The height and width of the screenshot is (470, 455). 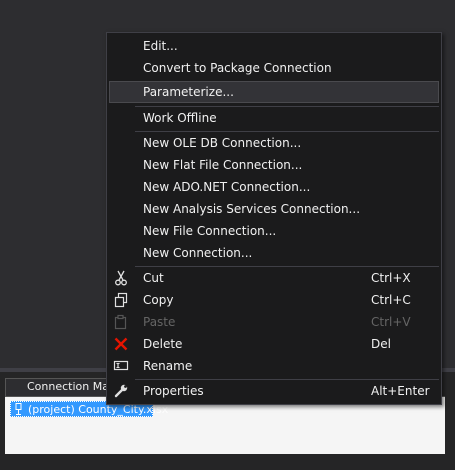 What do you see at coordinates (274, 344) in the screenshot?
I see `menu-item-delete: Delete Del` at bounding box center [274, 344].